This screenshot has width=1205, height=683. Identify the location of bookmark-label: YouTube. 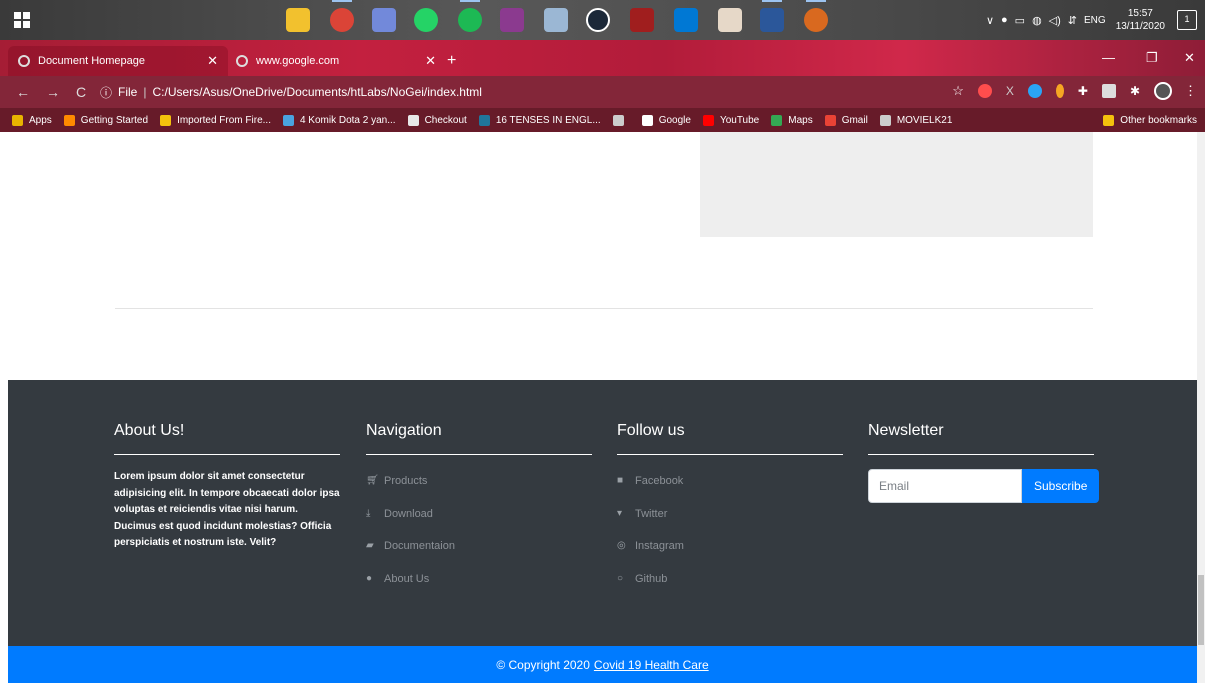
(739, 120).